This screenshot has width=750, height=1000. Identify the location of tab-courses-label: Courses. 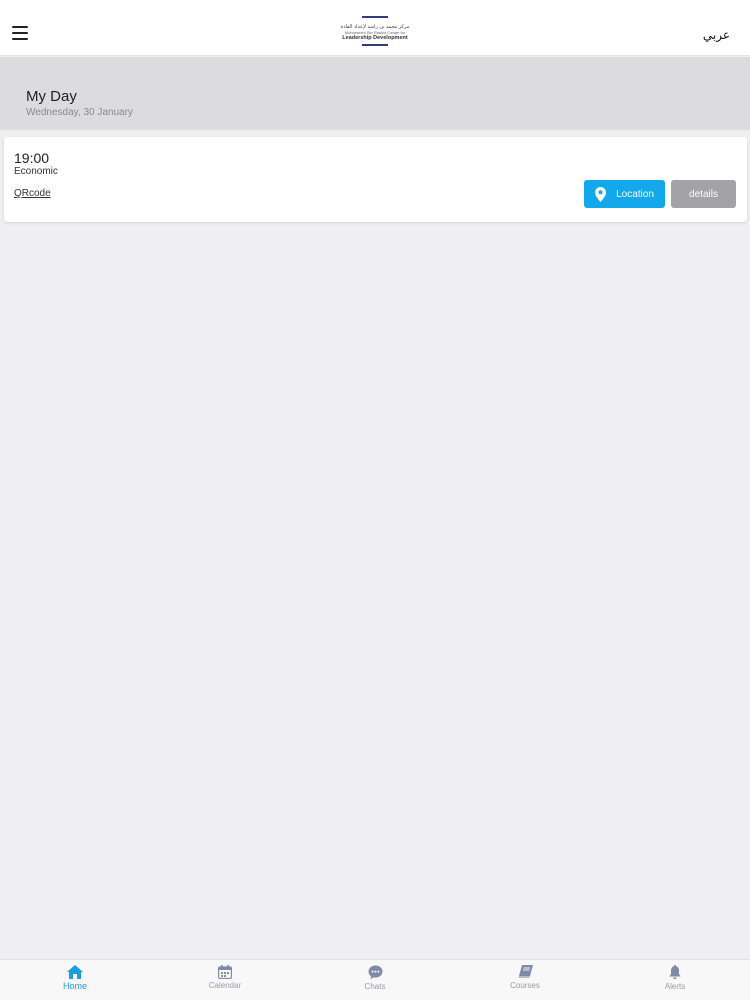
(525, 985).